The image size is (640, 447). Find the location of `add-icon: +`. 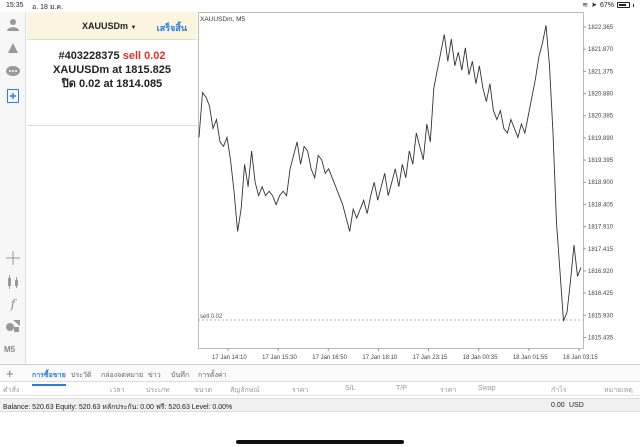

add-icon: + is located at coordinates (10, 373).